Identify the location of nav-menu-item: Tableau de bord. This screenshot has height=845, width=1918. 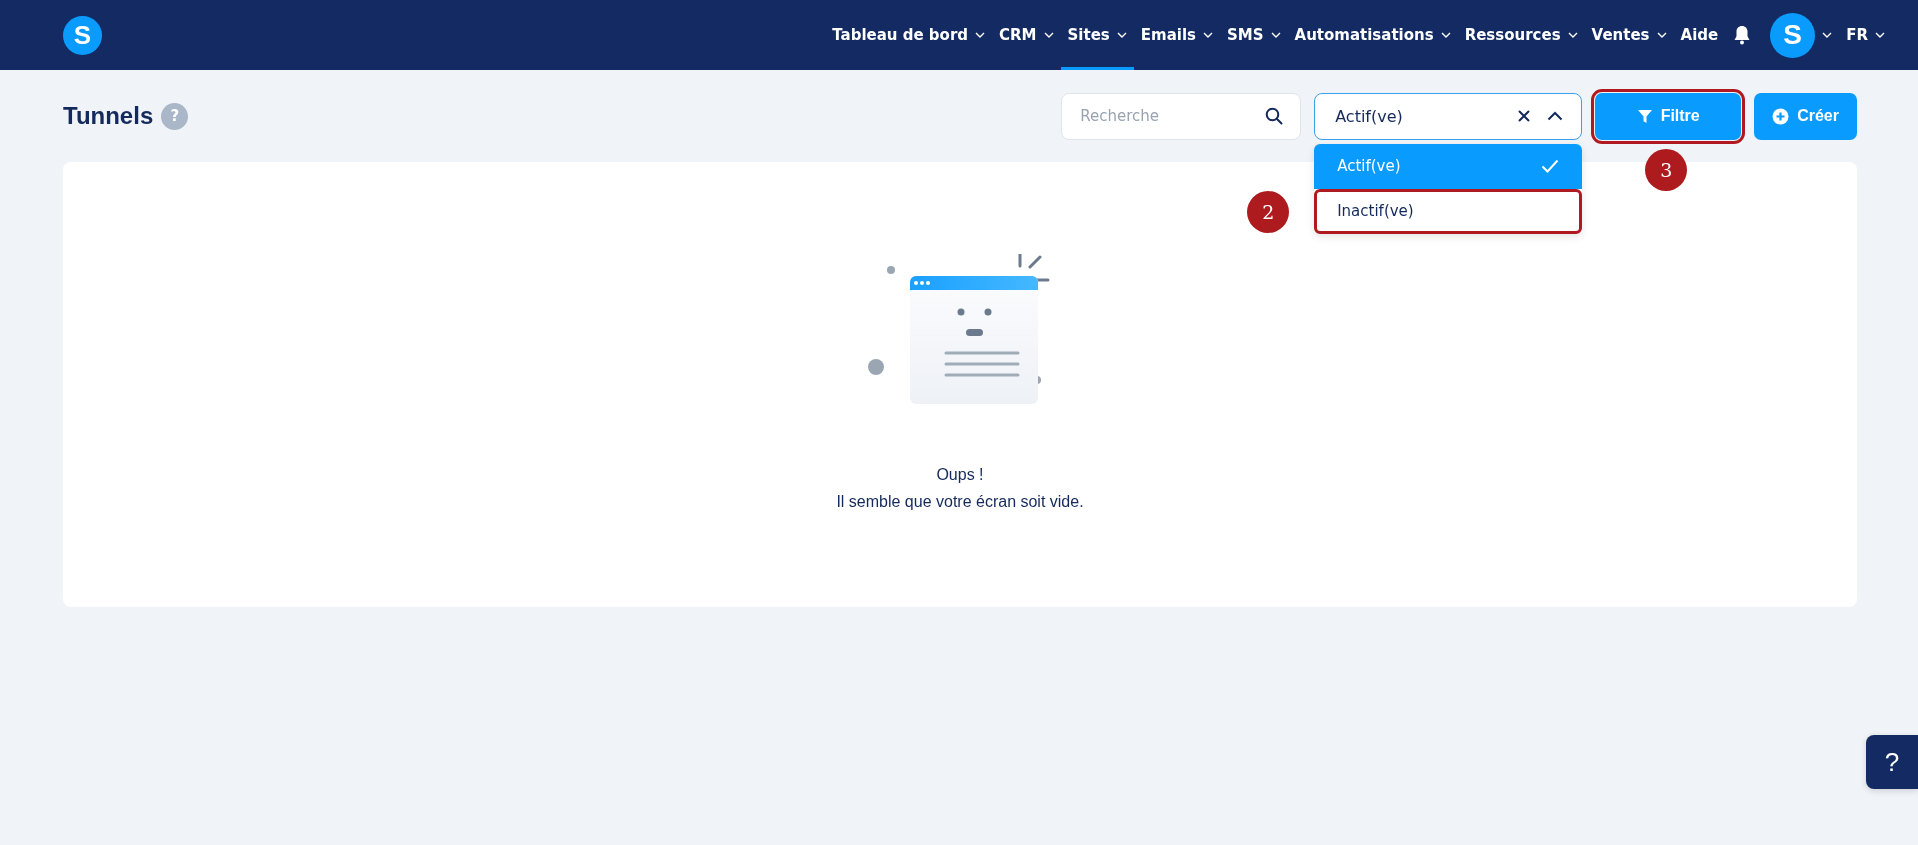
(909, 35).